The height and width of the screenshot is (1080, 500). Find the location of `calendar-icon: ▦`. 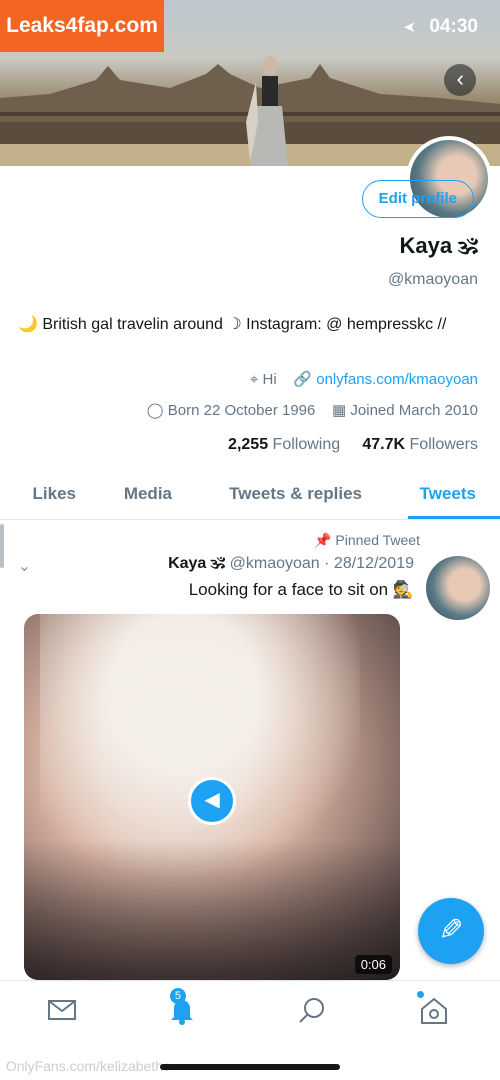

calendar-icon: ▦ is located at coordinates (339, 410).